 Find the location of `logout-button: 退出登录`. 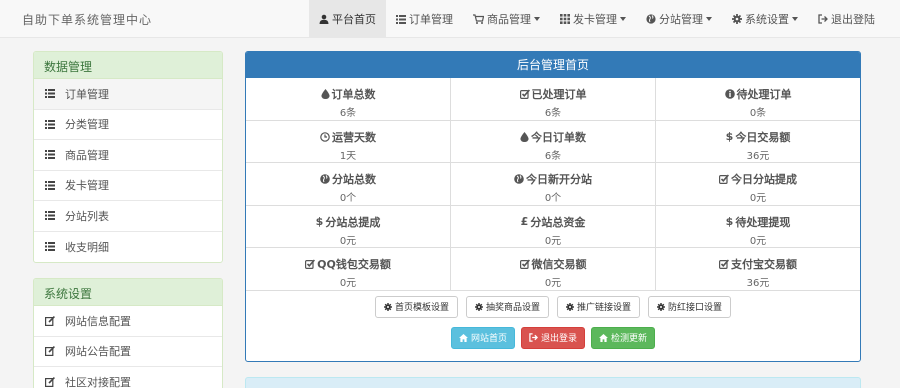

logout-button: 退出登录 is located at coordinates (552, 337).